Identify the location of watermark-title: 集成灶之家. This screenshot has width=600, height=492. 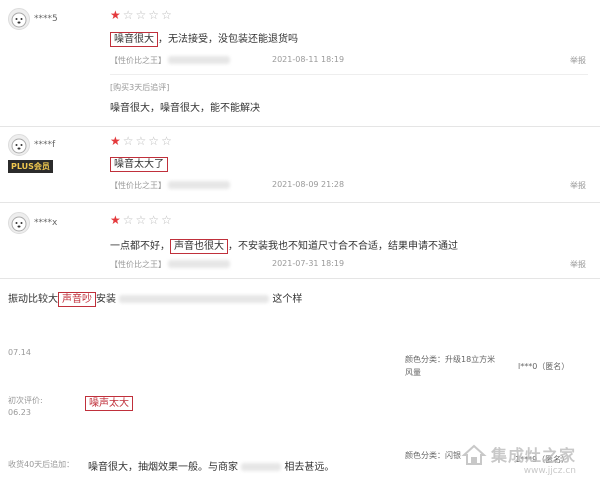
(533, 455).